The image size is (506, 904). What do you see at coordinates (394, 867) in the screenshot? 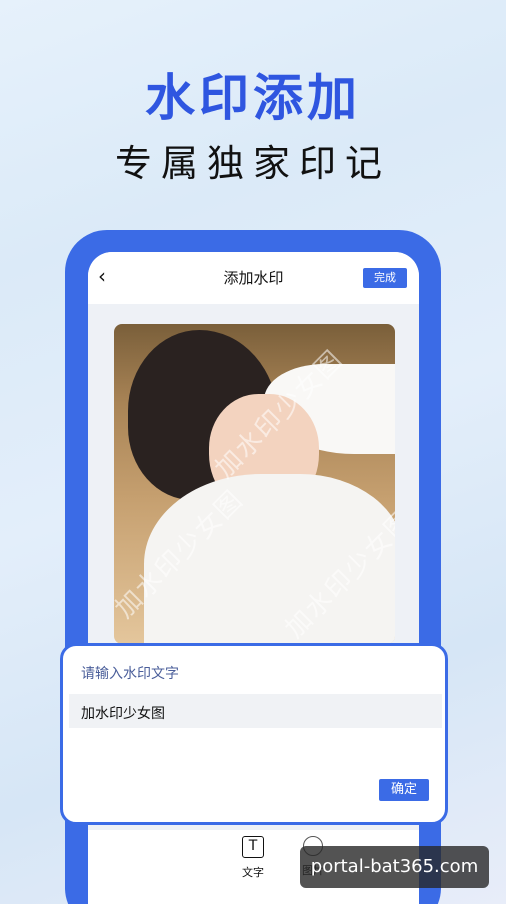
I see `site-watermark-overlay: portal-bat365.com` at bounding box center [394, 867].